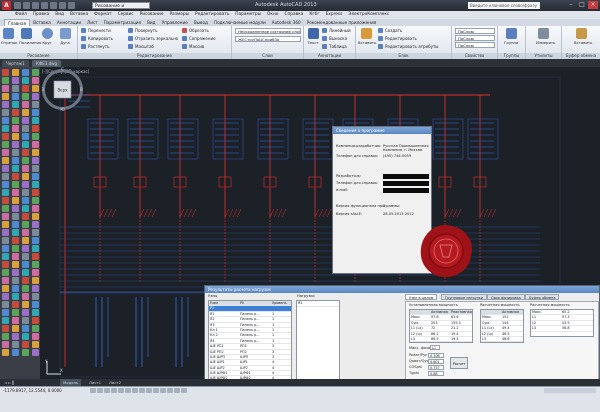 The width and height of the screenshot is (600, 412). I want to click on scale-button: Масштаб, so click(141, 46).